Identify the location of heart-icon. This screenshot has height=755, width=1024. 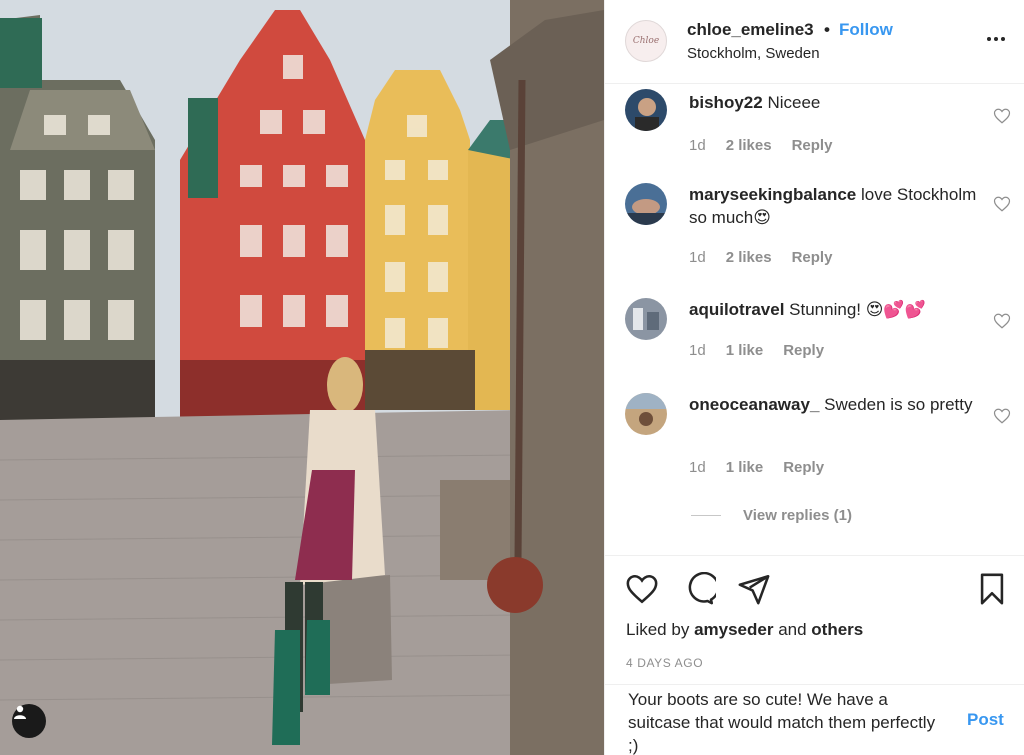
(642, 589).